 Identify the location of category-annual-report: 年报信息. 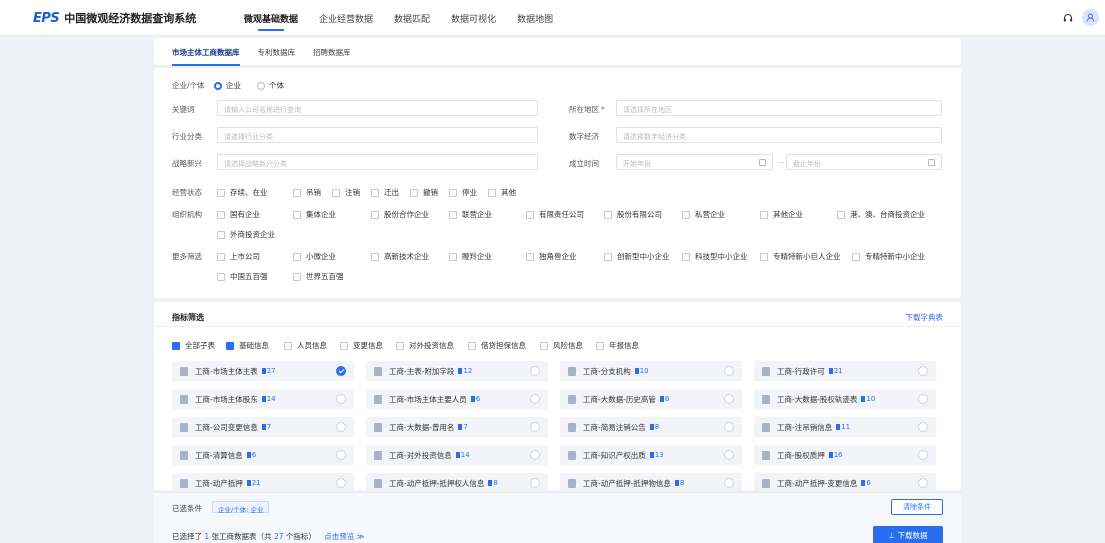
(617, 345).